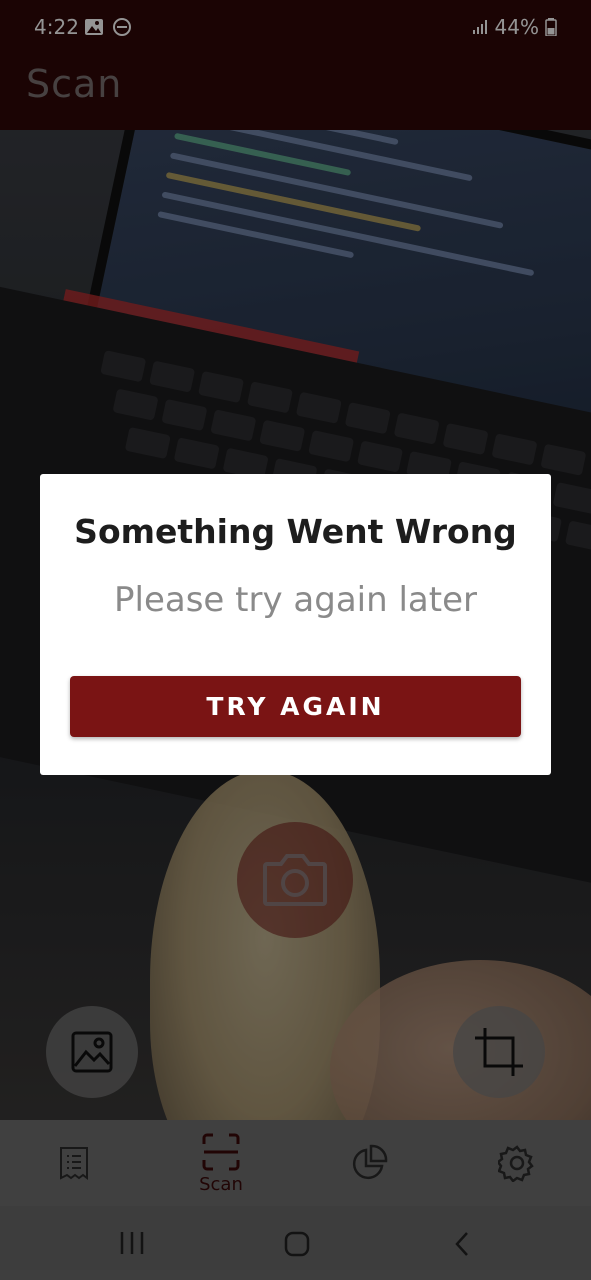 The height and width of the screenshot is (1280, 591). I want to click on system-navigation-bar, so click(295, 1243).